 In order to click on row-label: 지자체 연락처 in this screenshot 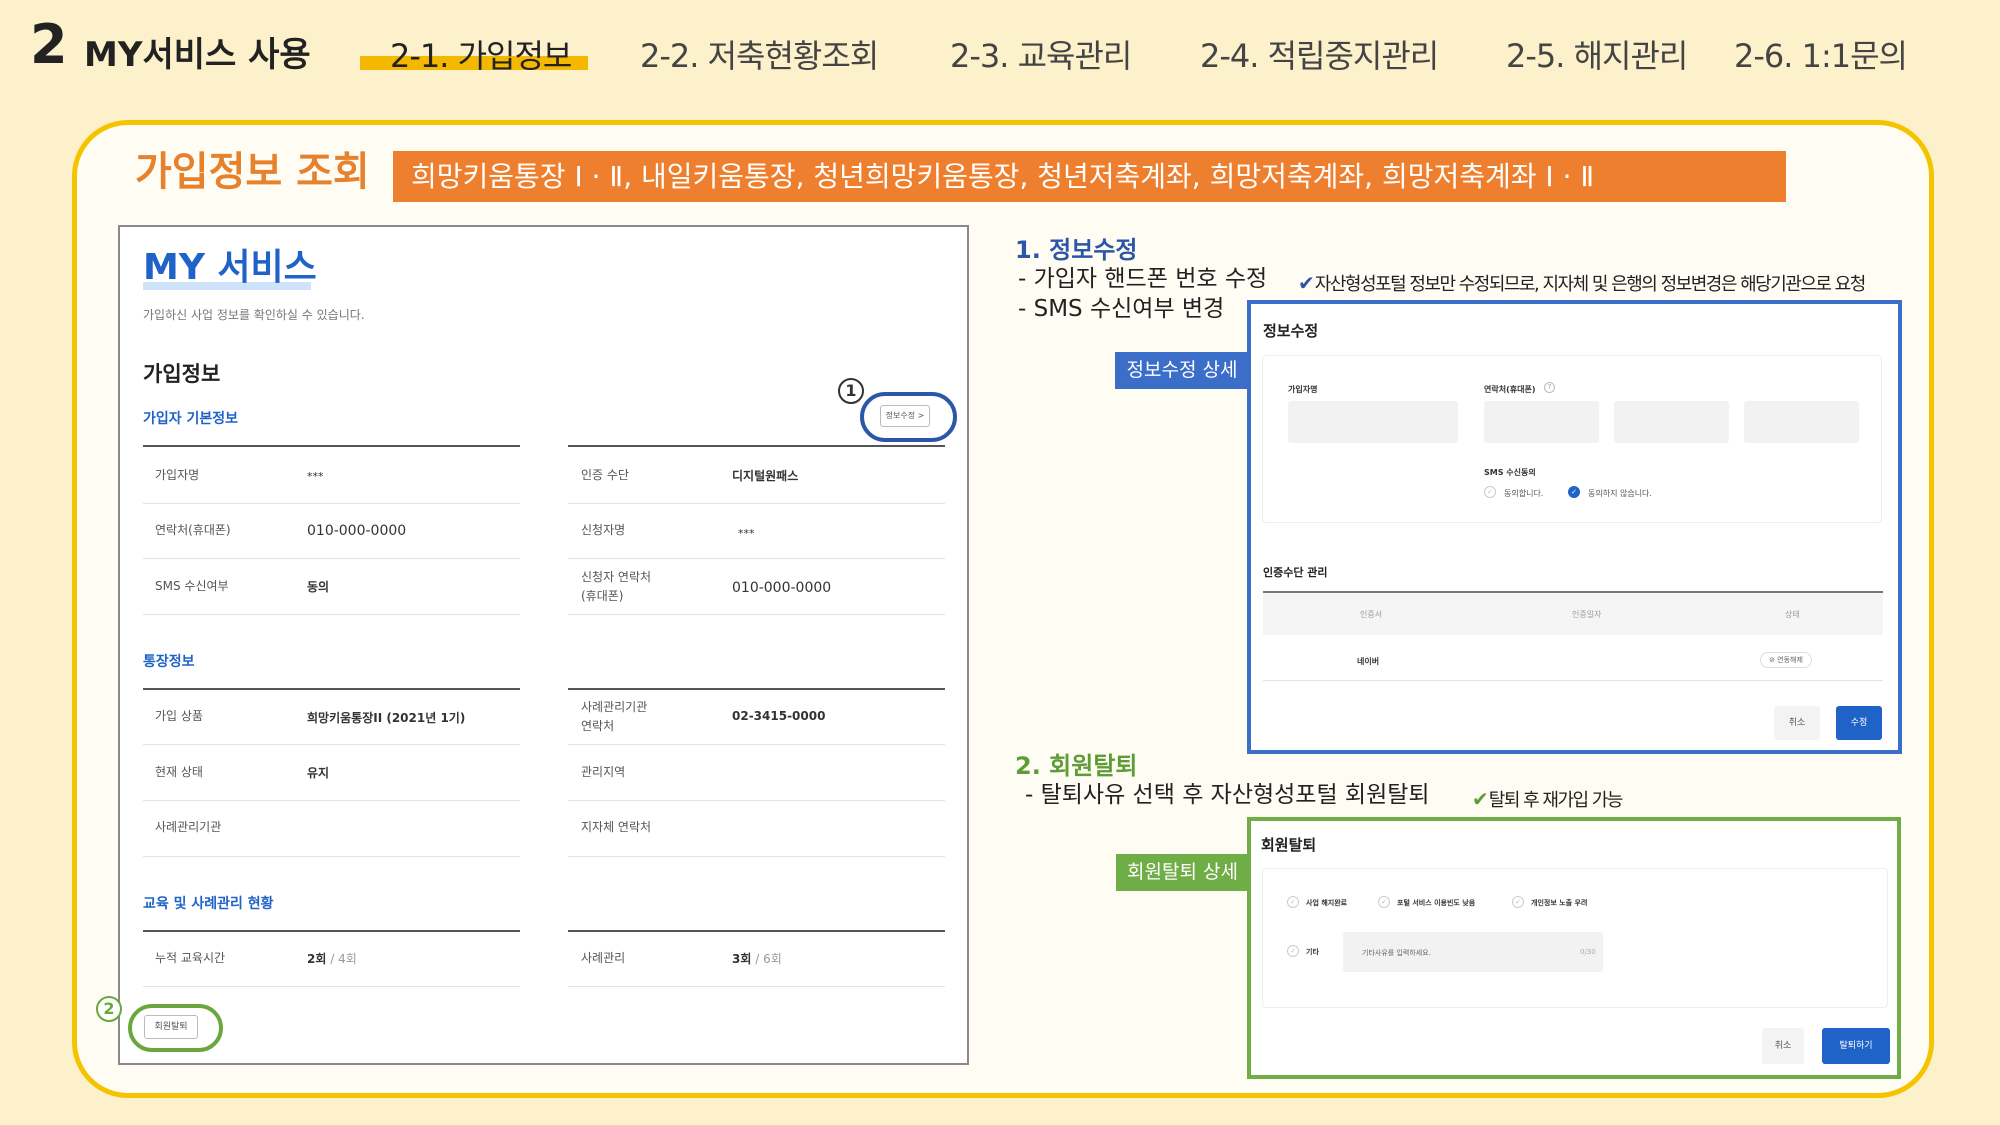, I will do `click(616, 827)`.